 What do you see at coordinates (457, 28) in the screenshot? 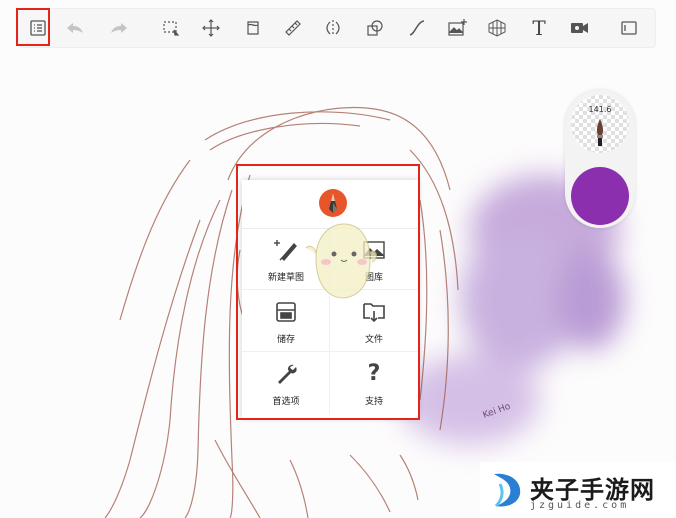
I see `import-image-icon` at bounding box center [457, 28].